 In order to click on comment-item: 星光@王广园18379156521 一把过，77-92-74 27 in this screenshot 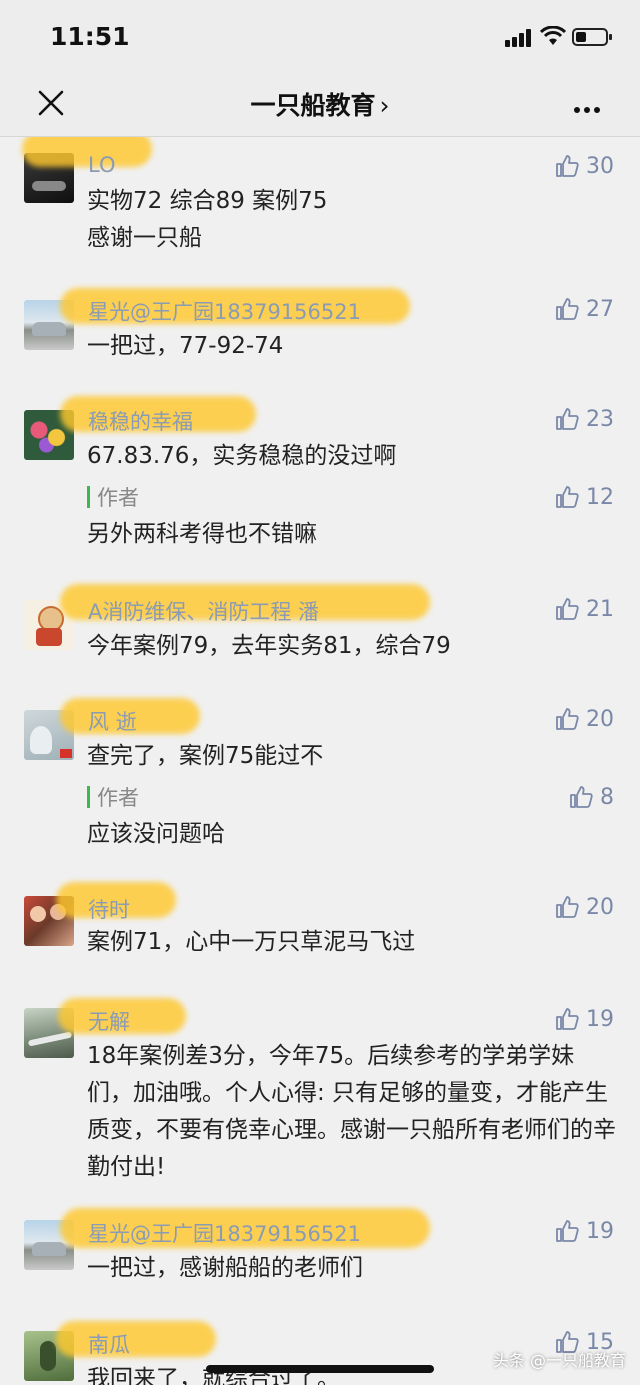, I will do `click(320, 337)`.